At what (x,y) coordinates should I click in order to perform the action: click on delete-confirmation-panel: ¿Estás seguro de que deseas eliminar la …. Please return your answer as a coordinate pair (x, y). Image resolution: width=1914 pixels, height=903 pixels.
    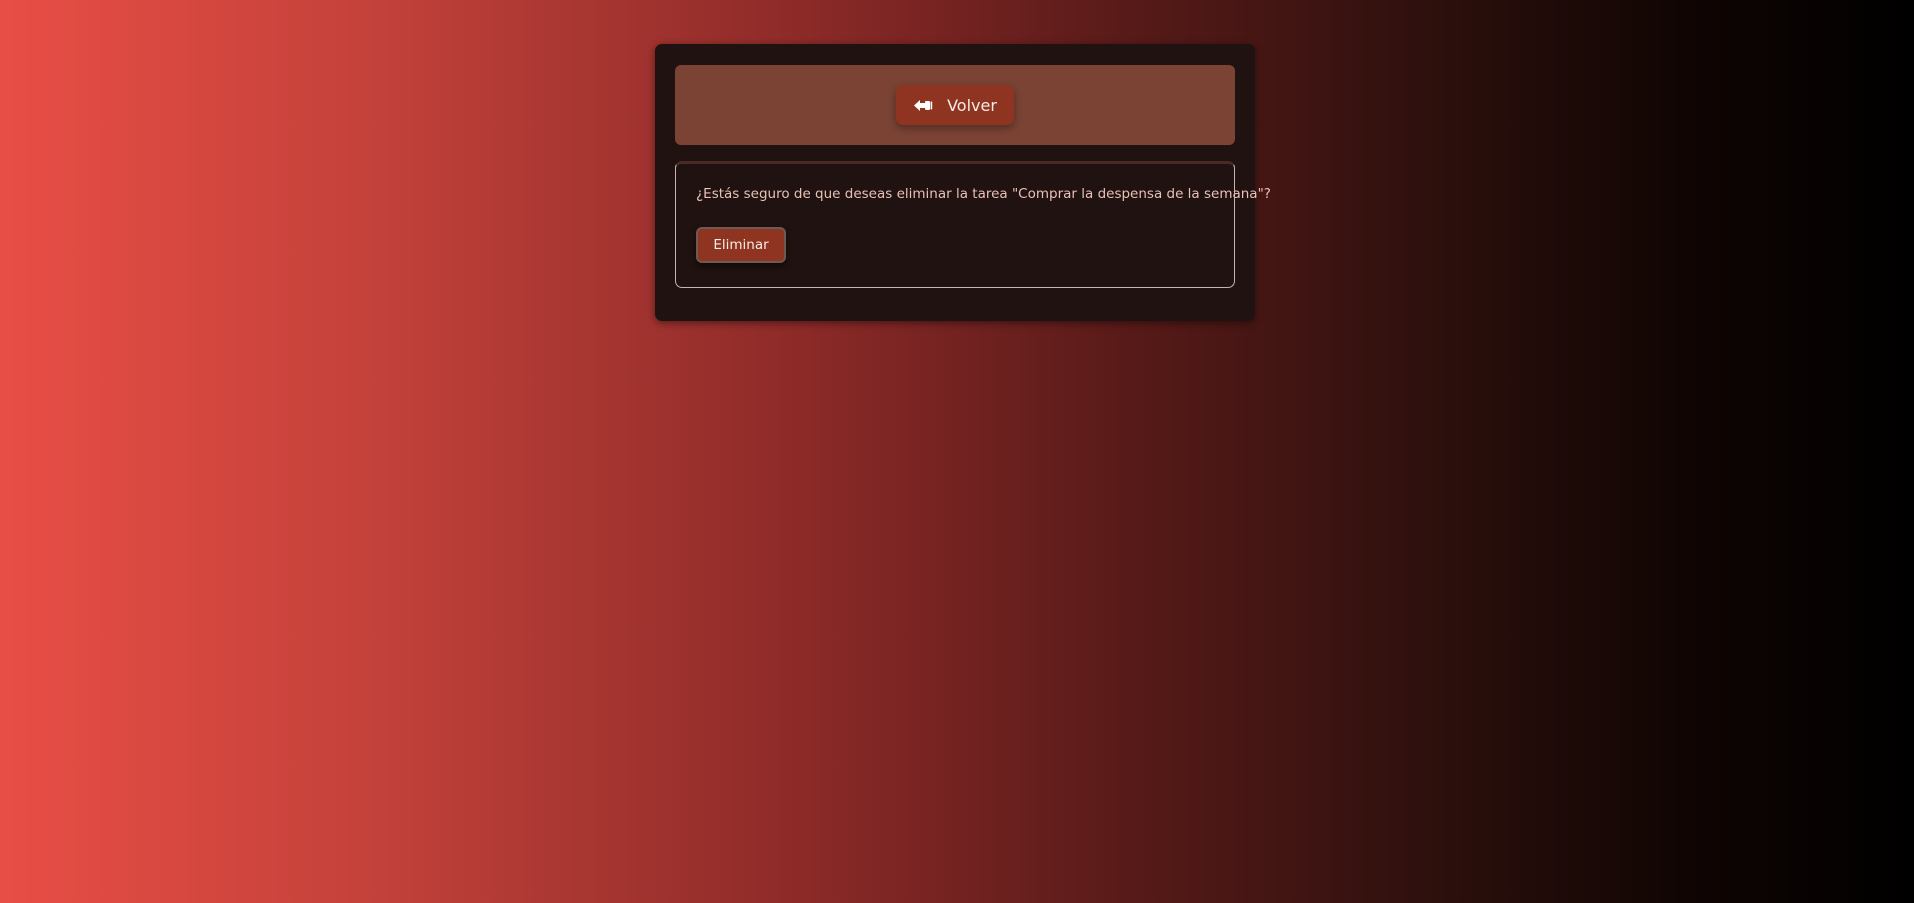
    Looking at the image, I should click on (973, 224).